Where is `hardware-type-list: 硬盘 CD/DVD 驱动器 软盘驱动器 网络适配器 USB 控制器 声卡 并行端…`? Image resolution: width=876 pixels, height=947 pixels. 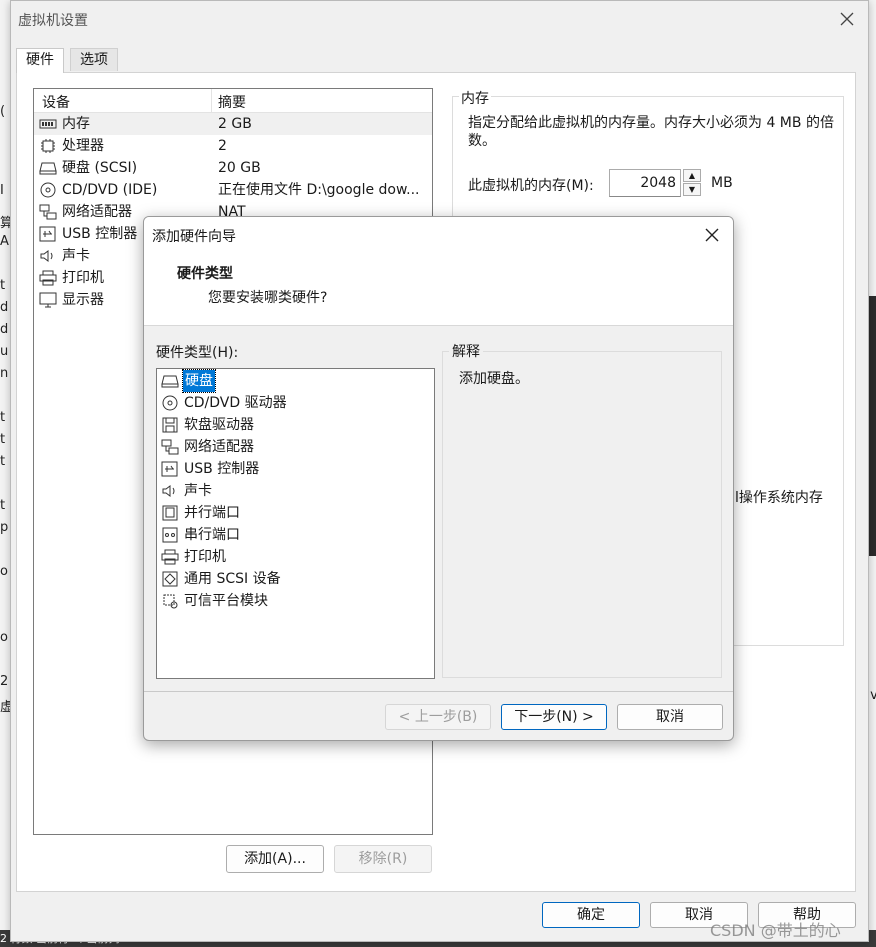
hardware-type-list: 硬盘 CD/DVD 驱动器 软盘驱动器 网络适配器 USB 控制器 声卡 并行端… is located at coordinates (295, 523).